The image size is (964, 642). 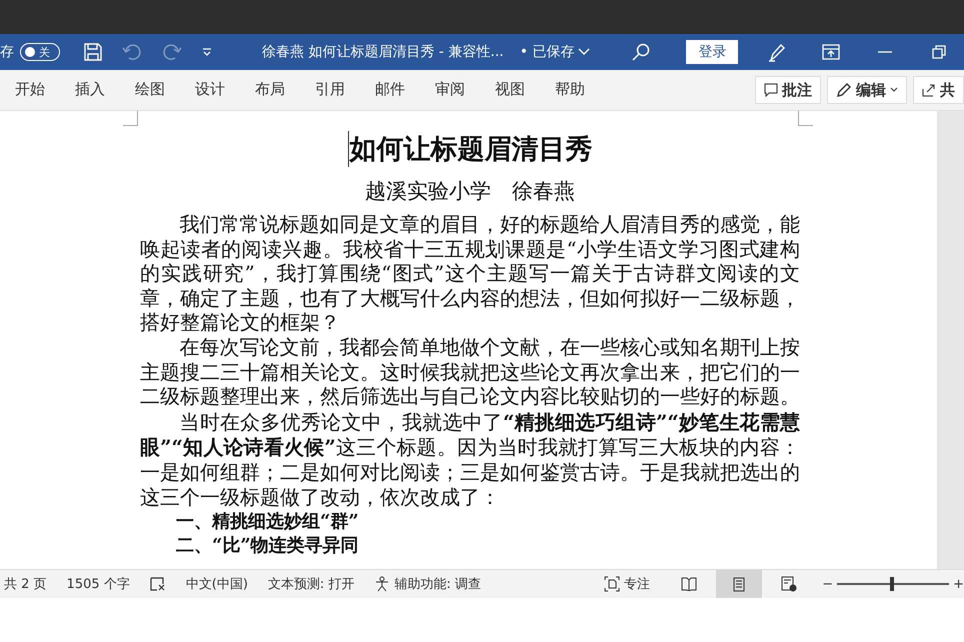 I want to click on paragraph: 当时在众多优秀论文中，我就选中了“精挑细选巧组诗”“妙笔生花需慧眼”“知人论诗看火候”这三个标题。因为当时我就打算写三大板块的内容：一是如何组群；二是如何对比阅读；三是如何鉴赏古诗。于是我就把选出的这三个一级标题做了改动，依次改成了：, so click(x=470, y=460).